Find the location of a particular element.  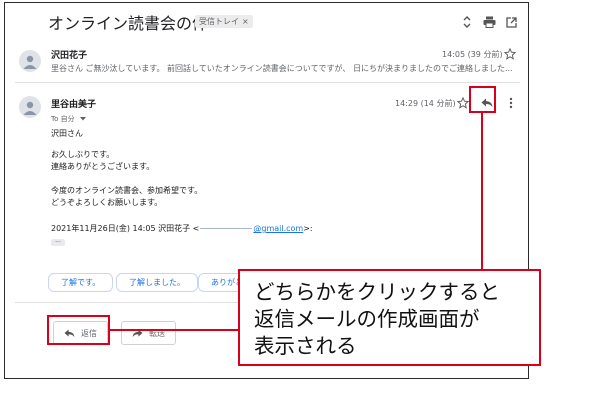

quote-email-link: @gmail.com is located at coordinates (278, 228).